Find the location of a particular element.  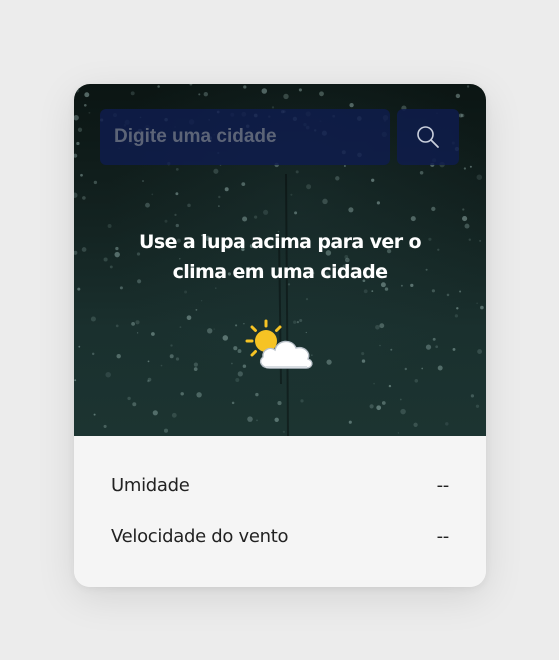

city-search-input is located at coordinates (245, 137).